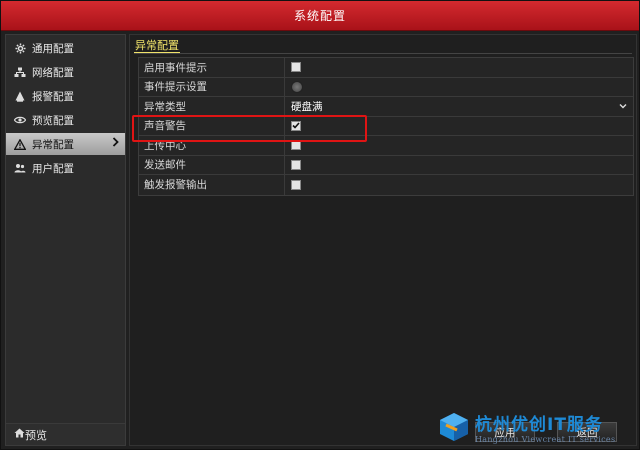  I want to click on watermark: 杭州优创IT服务 Hangzhou Viewcreat IT services, so click(537, 427).